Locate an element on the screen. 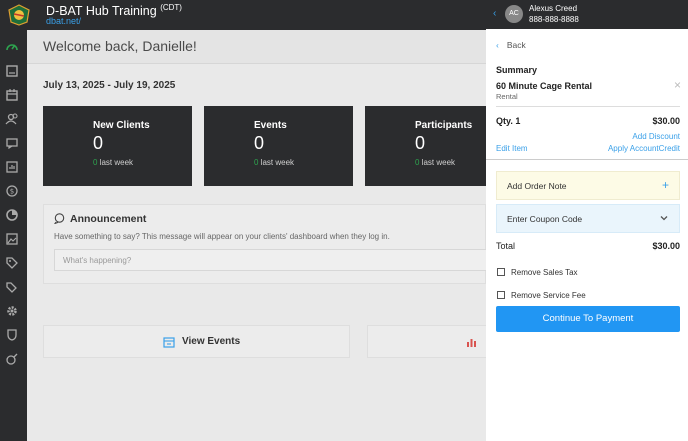 Image resolution: width=688 pixels, height=441 pixels. reports-button is located at coordinates (432, 341).